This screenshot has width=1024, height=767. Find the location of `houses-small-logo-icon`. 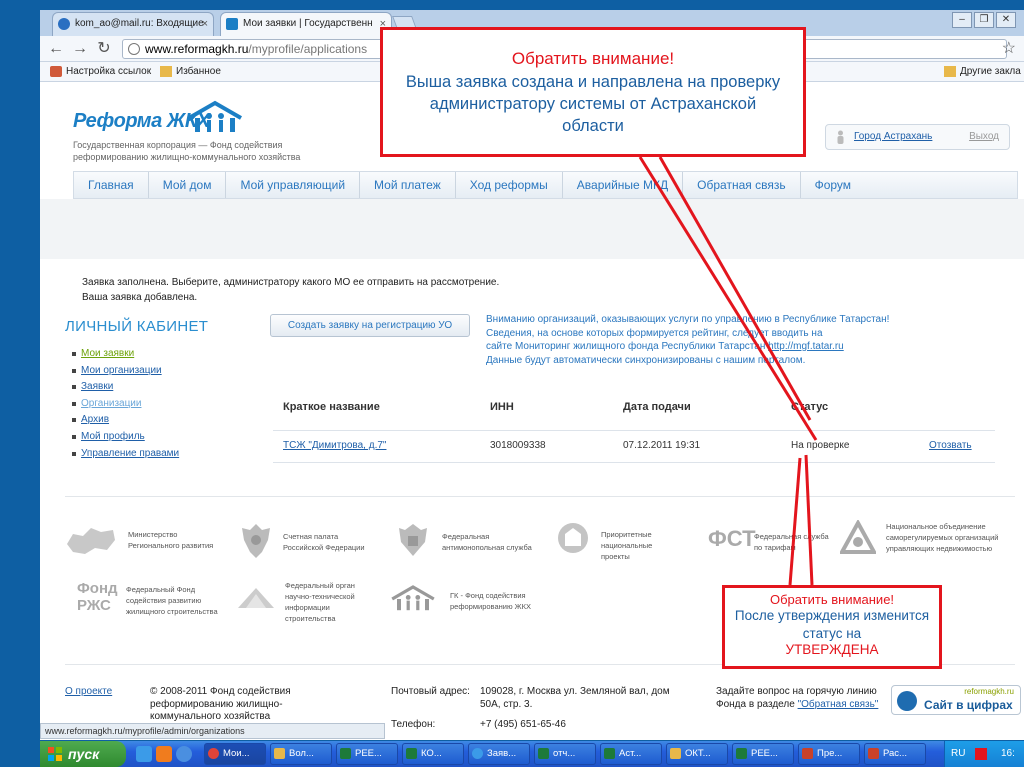

houses-small-logo-icon is located at coordinates (413, 599).